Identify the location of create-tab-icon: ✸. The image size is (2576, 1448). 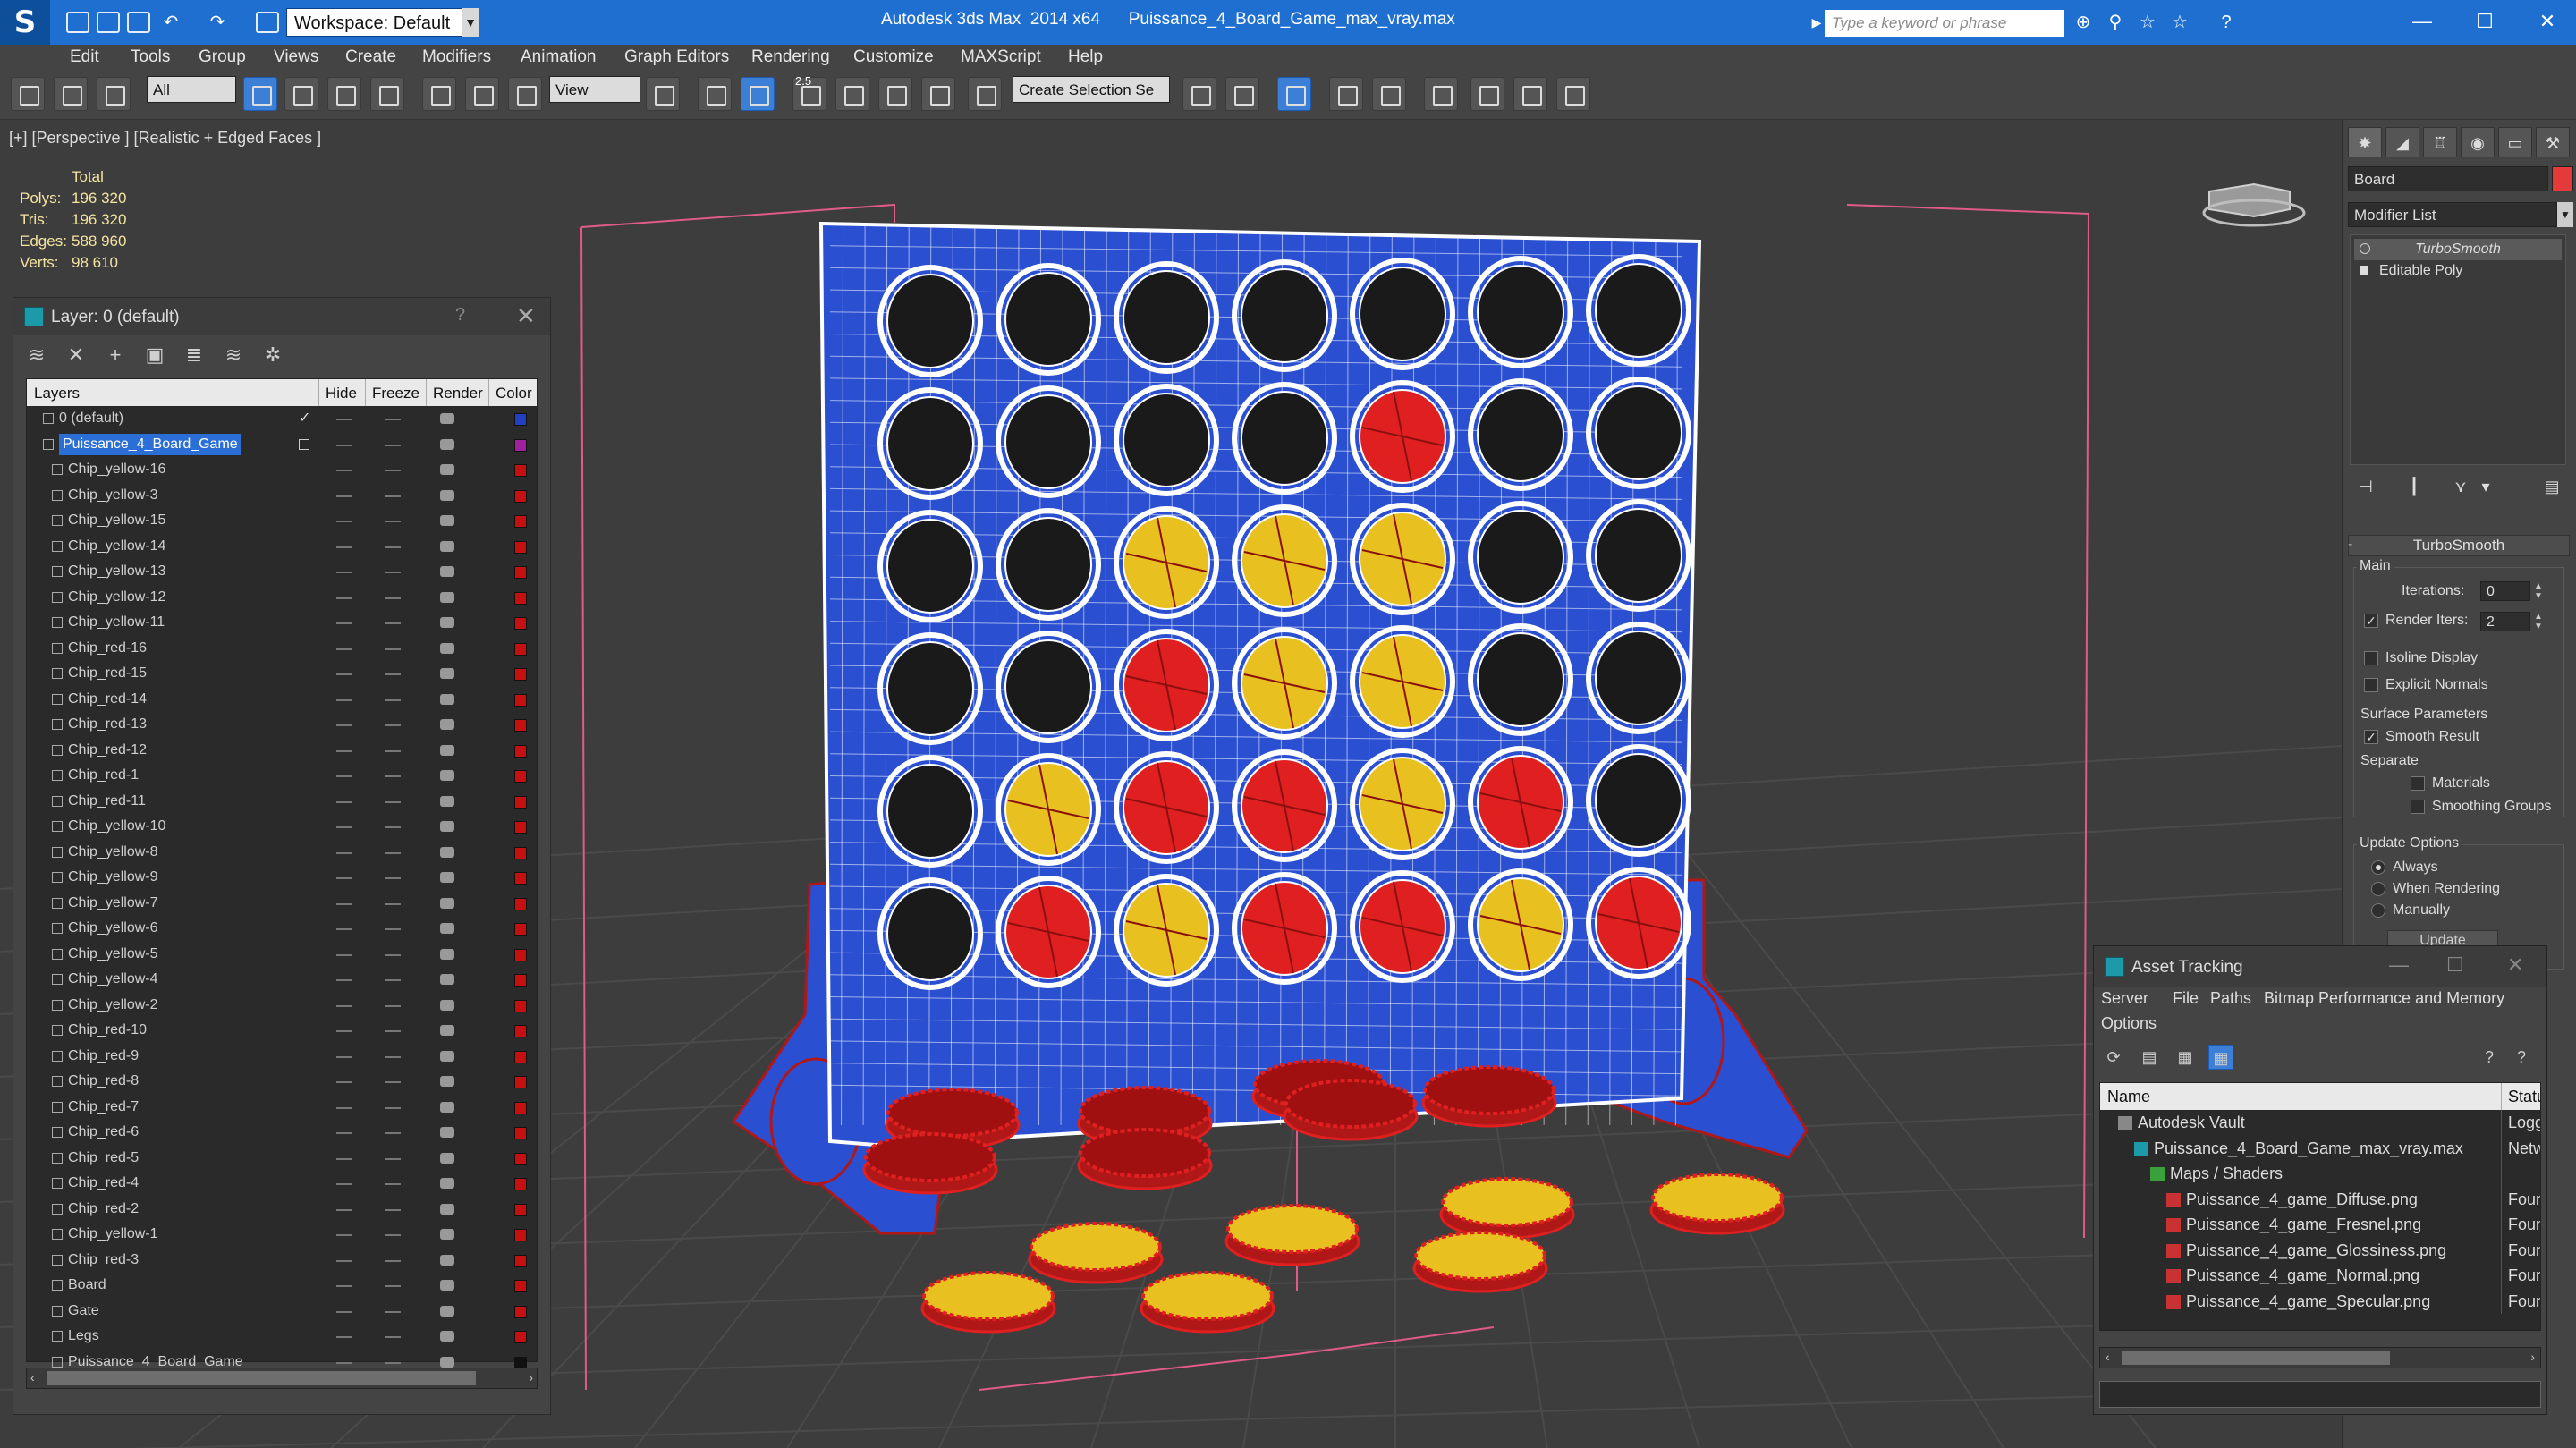
(2365, 142).